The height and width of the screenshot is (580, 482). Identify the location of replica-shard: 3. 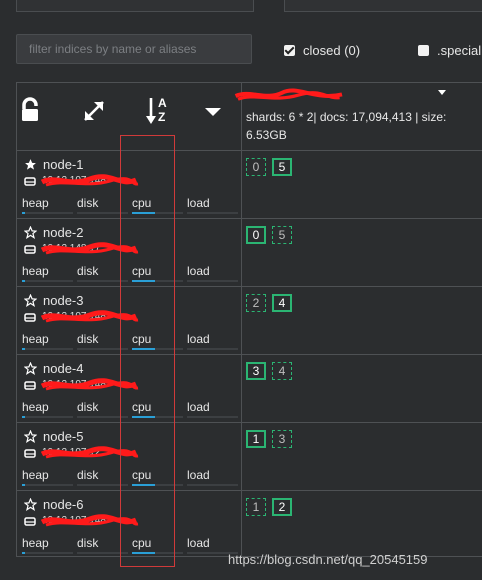
(282, 439).